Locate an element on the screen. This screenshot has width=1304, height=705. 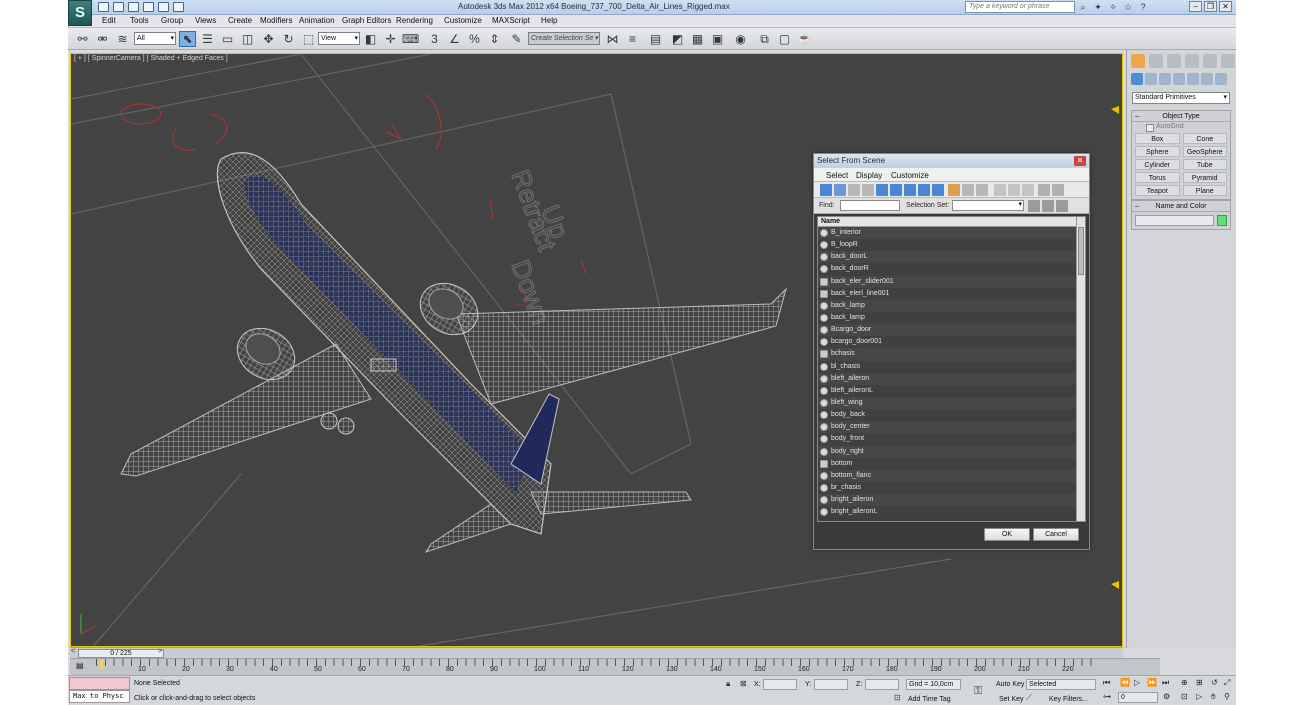
align-icon: ≡ is located at coordinates (632, 39).